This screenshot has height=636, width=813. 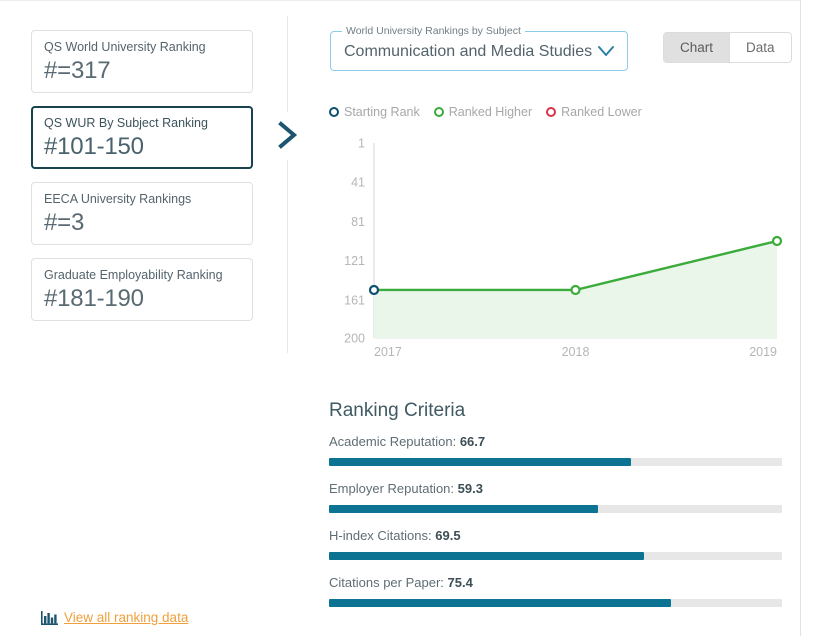 I want to click on bar-chart-icon, so click(x=49, y=618).